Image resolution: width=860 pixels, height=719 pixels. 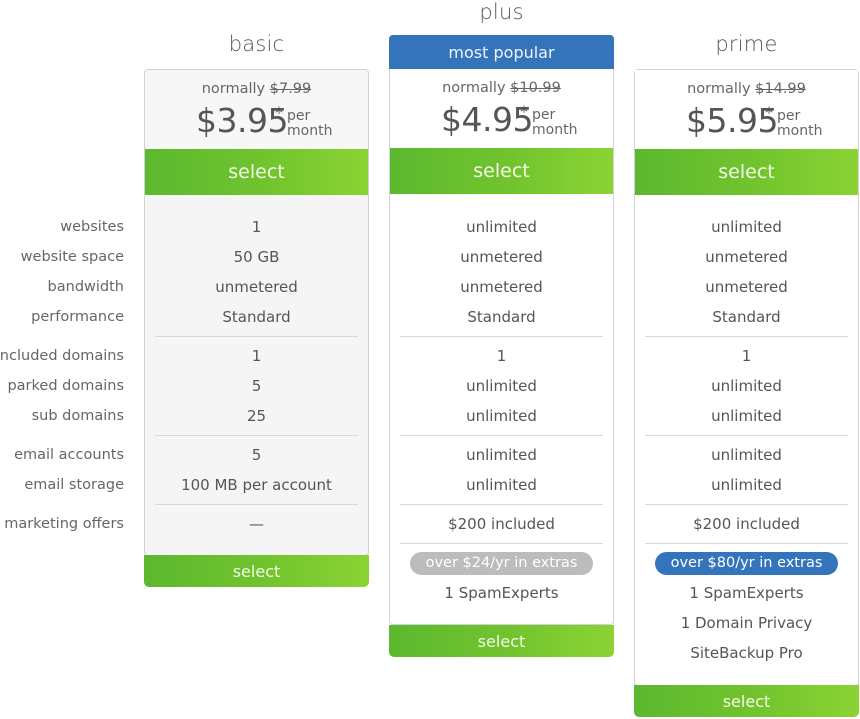 What do you see at coordinates (256, 524) in the screenshot?
I see `feature-value: —` at bounding box center [256, 524].